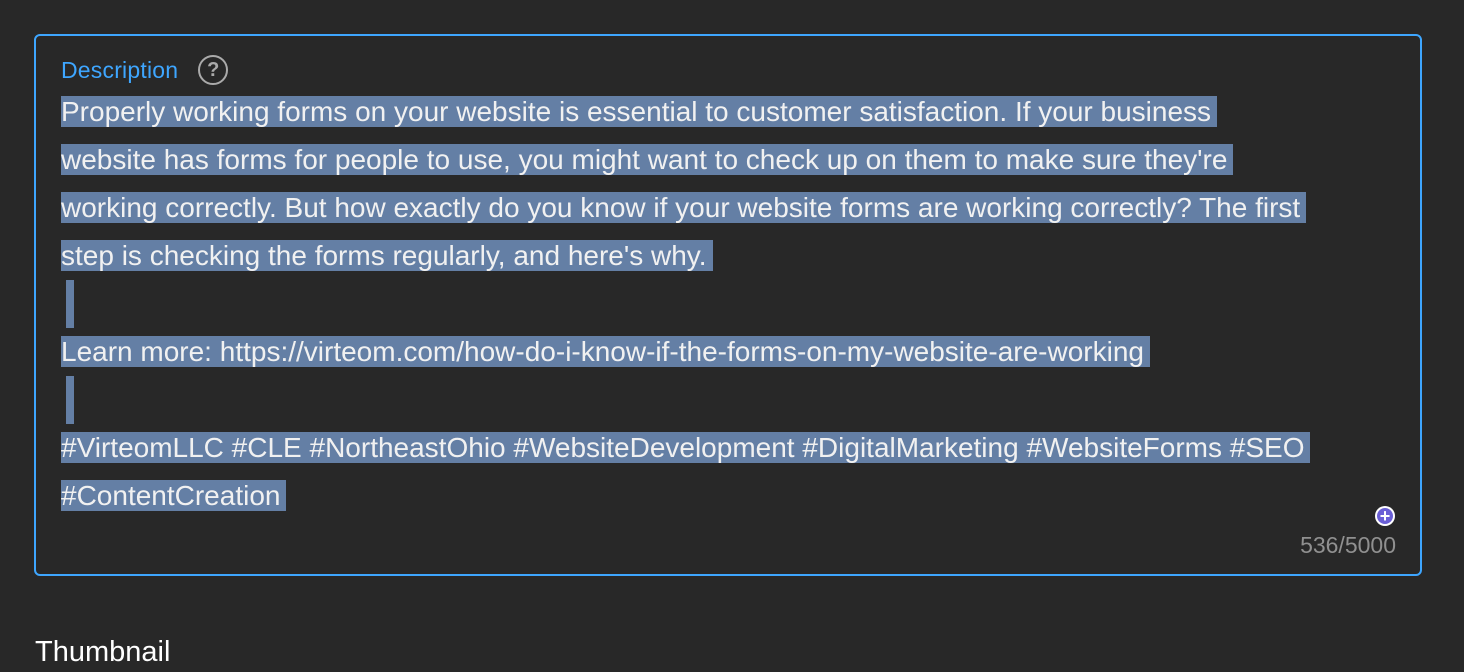 The height and width of the screenshot is (672, 1464). Describe the element at coordinates (1348, 545) in the screenshot. I see `character-count: 536/5000` at that location.